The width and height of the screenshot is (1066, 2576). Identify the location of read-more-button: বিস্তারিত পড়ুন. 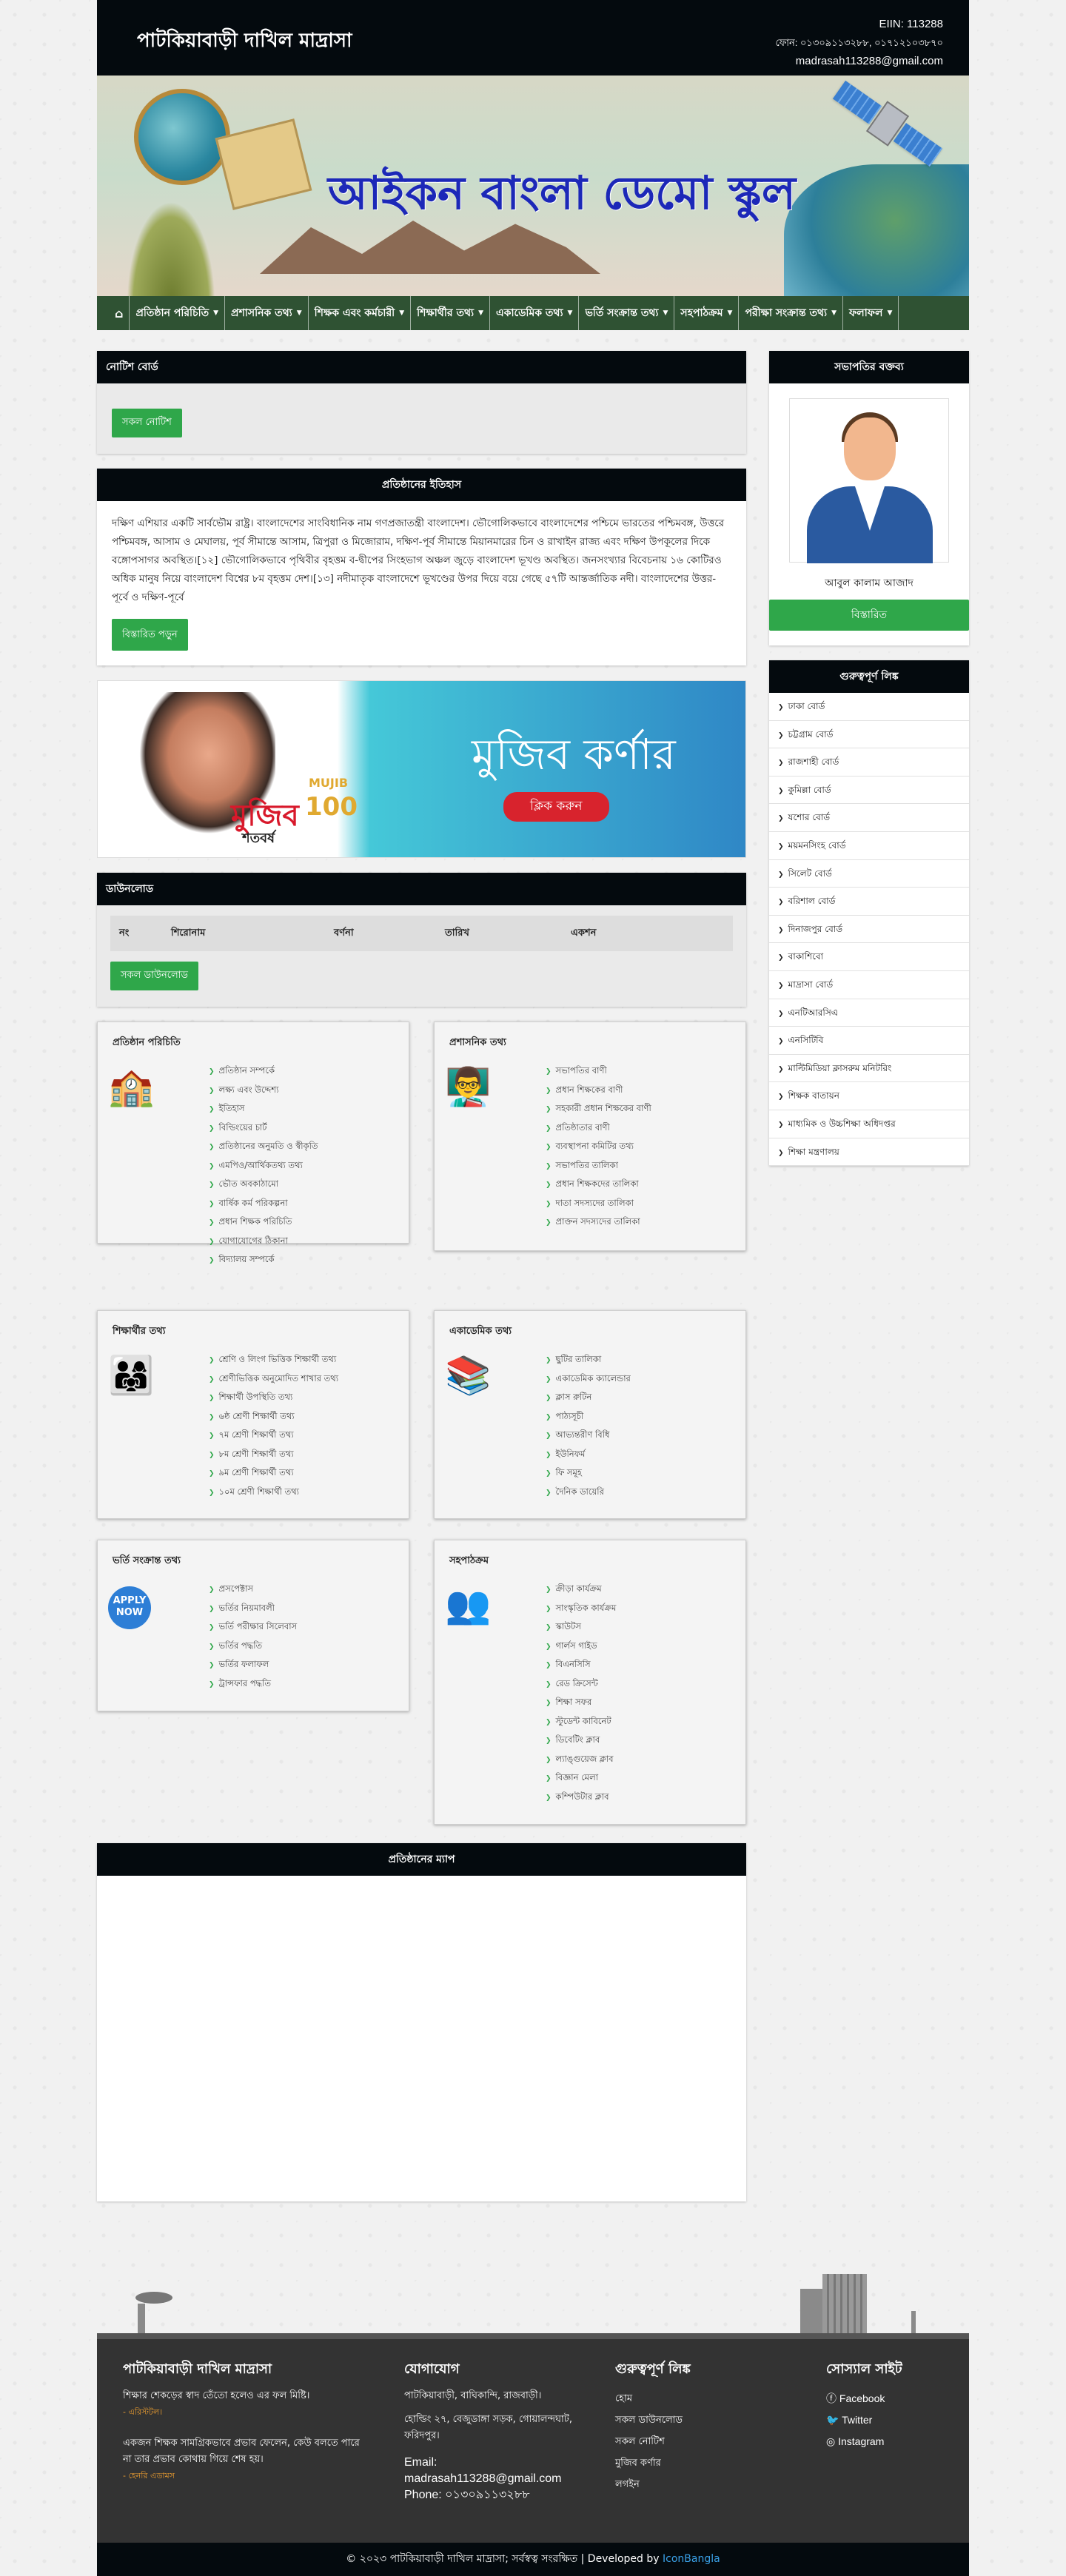
(150, 635).